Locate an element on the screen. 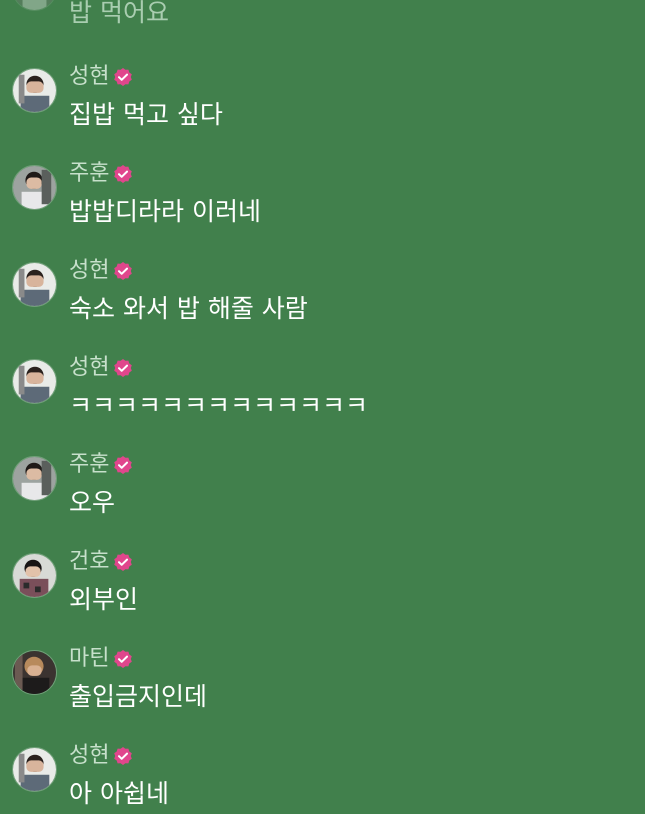 The height and width of the screenshot is (814, 645). message-text: 아 아쉽네 is located at coordinates (119, 793).